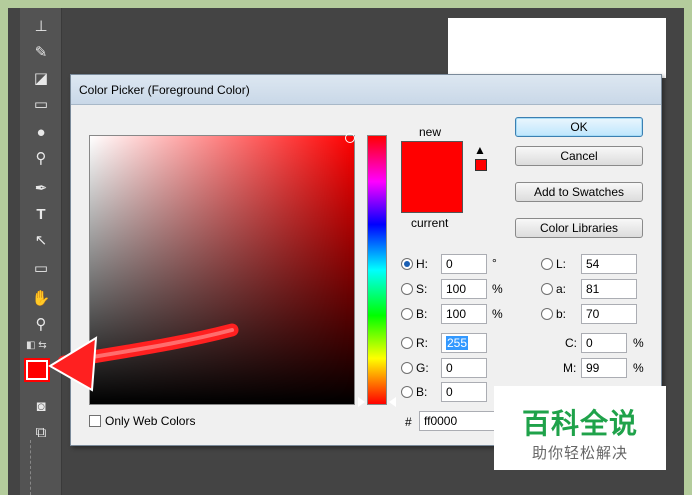 The image size is (692, 495). What do you see at coordinates (579, 423) in the screenshot?
I see `watermark-main-text: 百科全说` at bounding box center [579, 423].